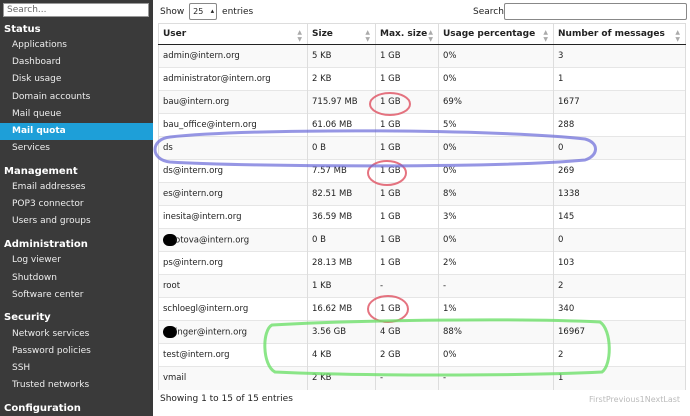 Image resolution: width=690 pixels, height=416 pixels. Describe the element at coordinates (496, 194) in the screenshot. I see `table-cell: 8%` at that location.